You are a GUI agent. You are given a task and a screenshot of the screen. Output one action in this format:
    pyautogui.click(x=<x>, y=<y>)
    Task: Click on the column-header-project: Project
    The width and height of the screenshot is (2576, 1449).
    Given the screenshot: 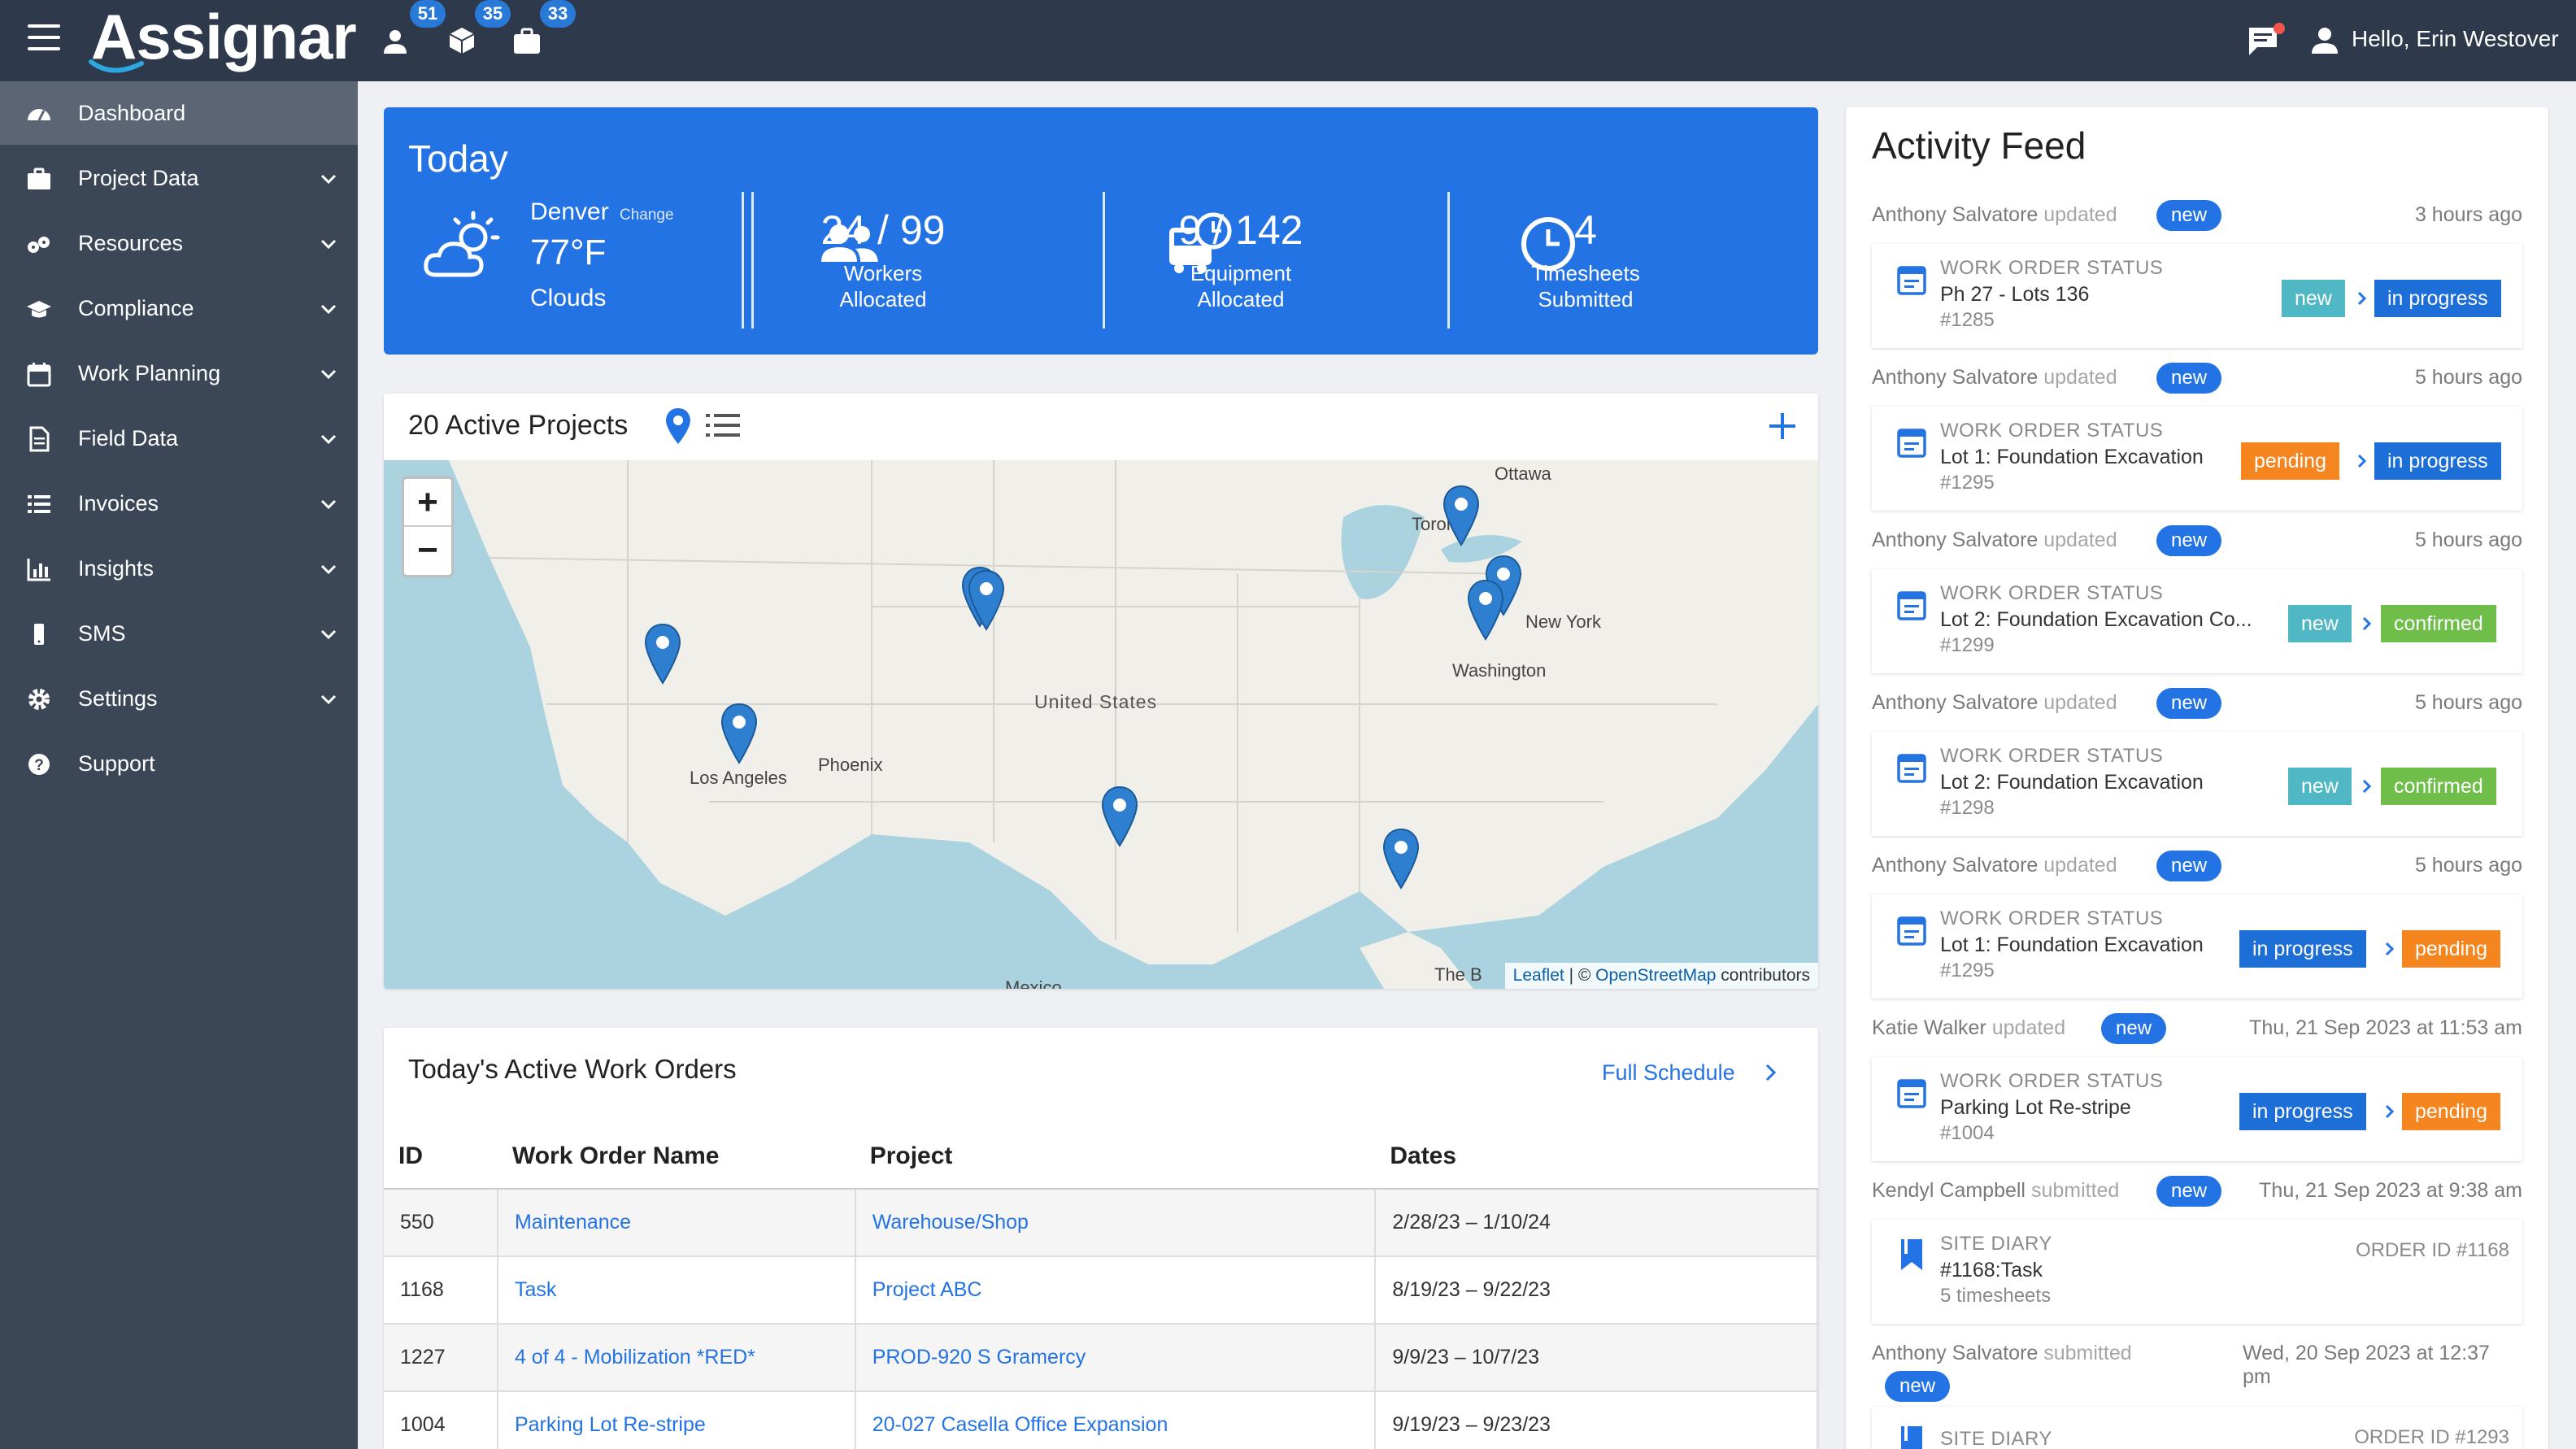 What is the action you would take?
    pyautogui.click(x=1115, y=1157)
    